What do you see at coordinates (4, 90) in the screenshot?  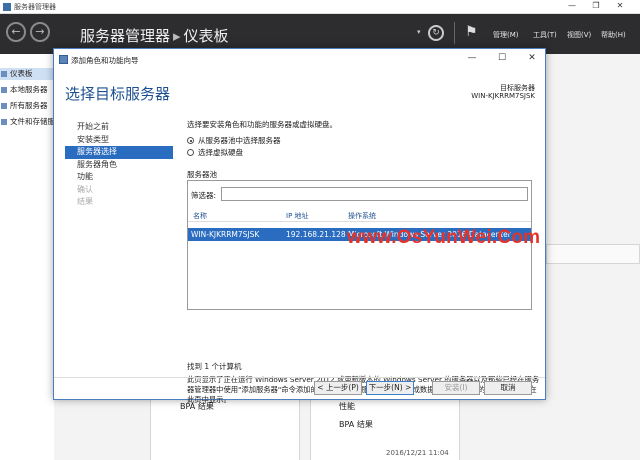 I see `server-icon` at bounding box center [4, 90].